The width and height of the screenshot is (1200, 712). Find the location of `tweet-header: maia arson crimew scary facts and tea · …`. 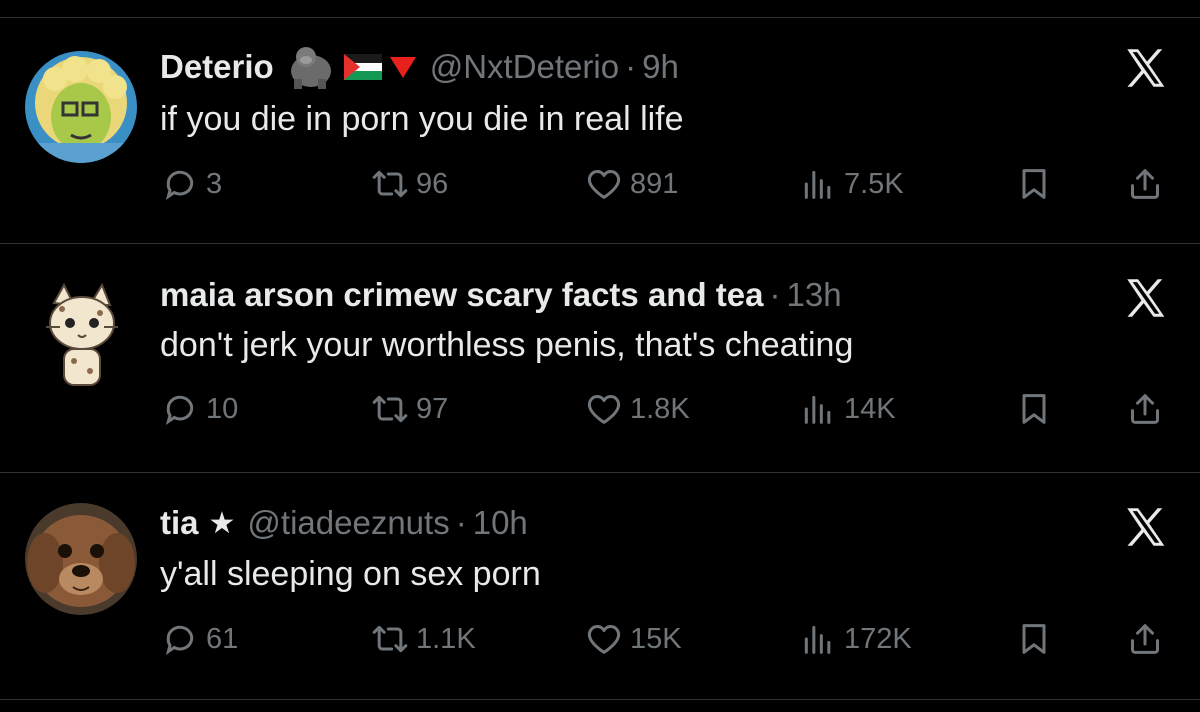

tweet-header: maia arson crimew scary facts and tea · … is located at coordinates (501, 295).